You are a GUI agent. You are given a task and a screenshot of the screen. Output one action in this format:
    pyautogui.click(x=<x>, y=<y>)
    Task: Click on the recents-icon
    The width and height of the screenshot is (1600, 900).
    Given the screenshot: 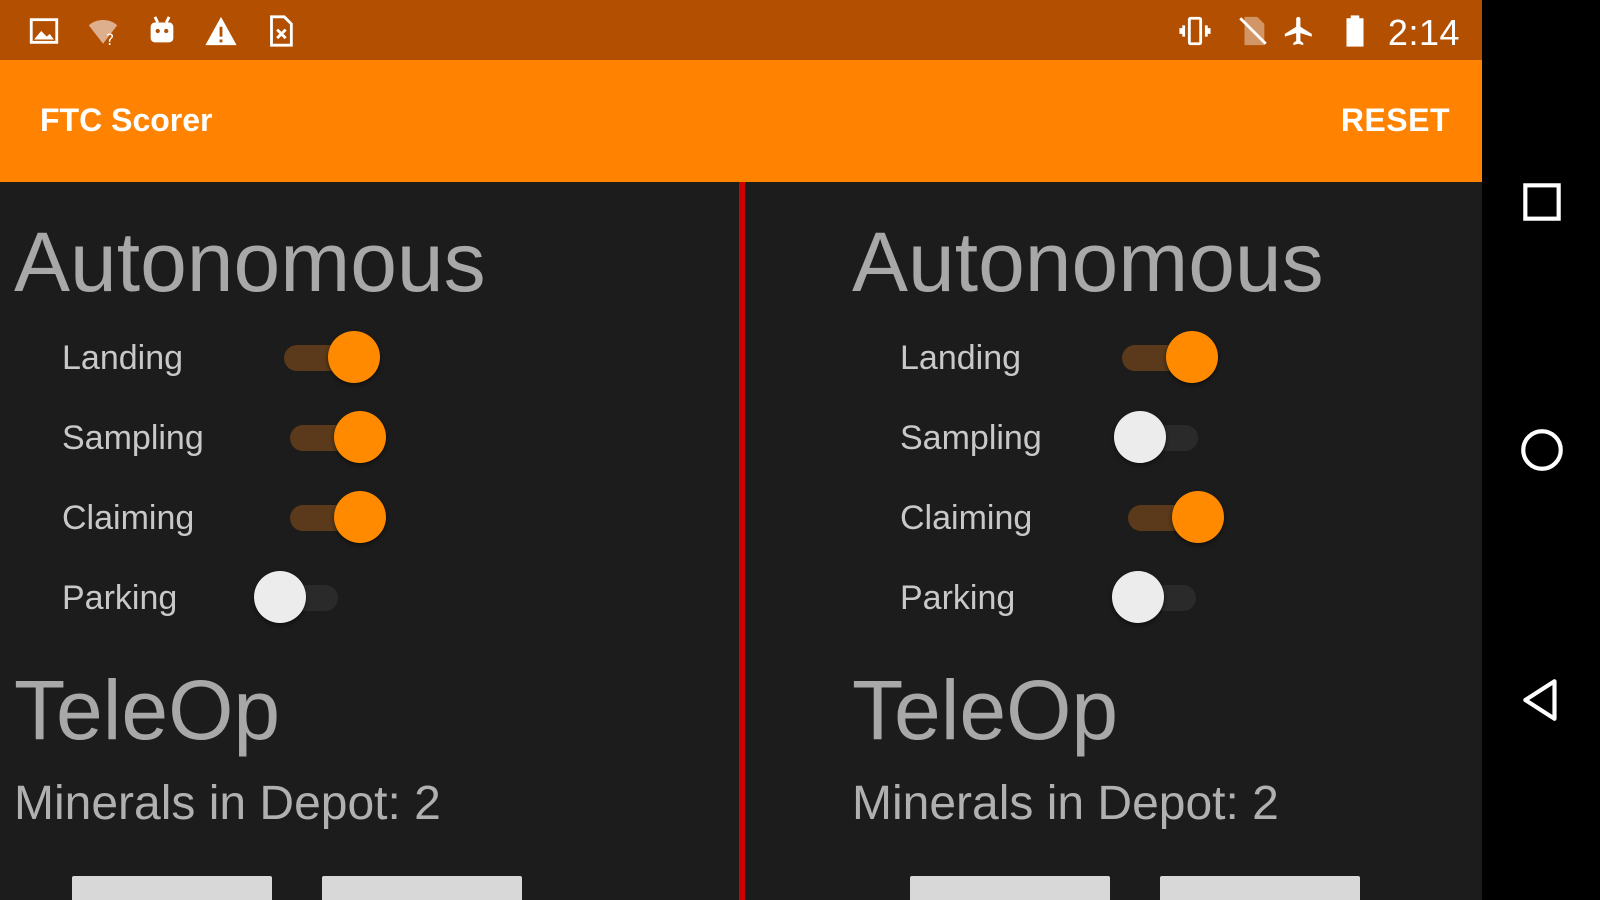 What is the action you would take?
    pyautogui.click(x=1542, y=202)
    